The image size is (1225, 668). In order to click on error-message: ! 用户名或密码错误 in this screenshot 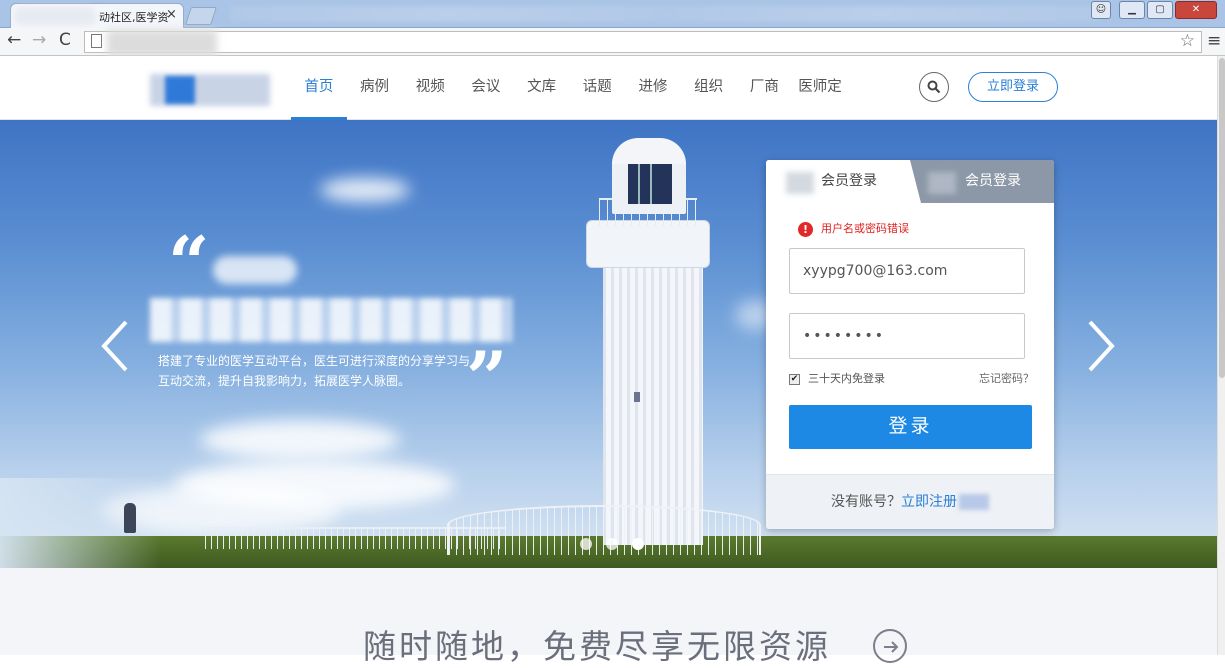, I will do `click(853, 229)`.